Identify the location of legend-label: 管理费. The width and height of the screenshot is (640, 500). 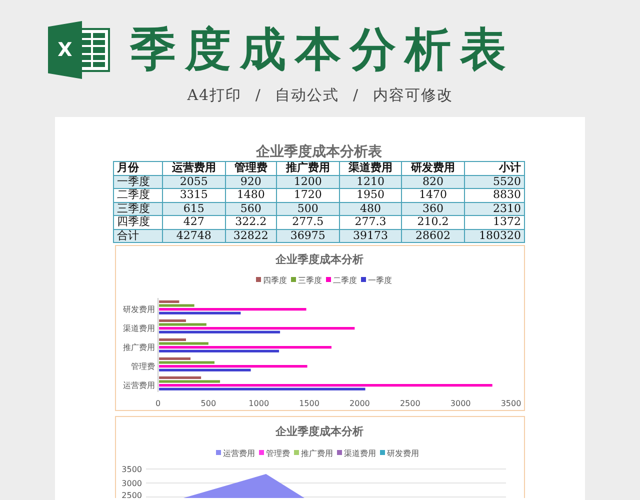
(278, 453).